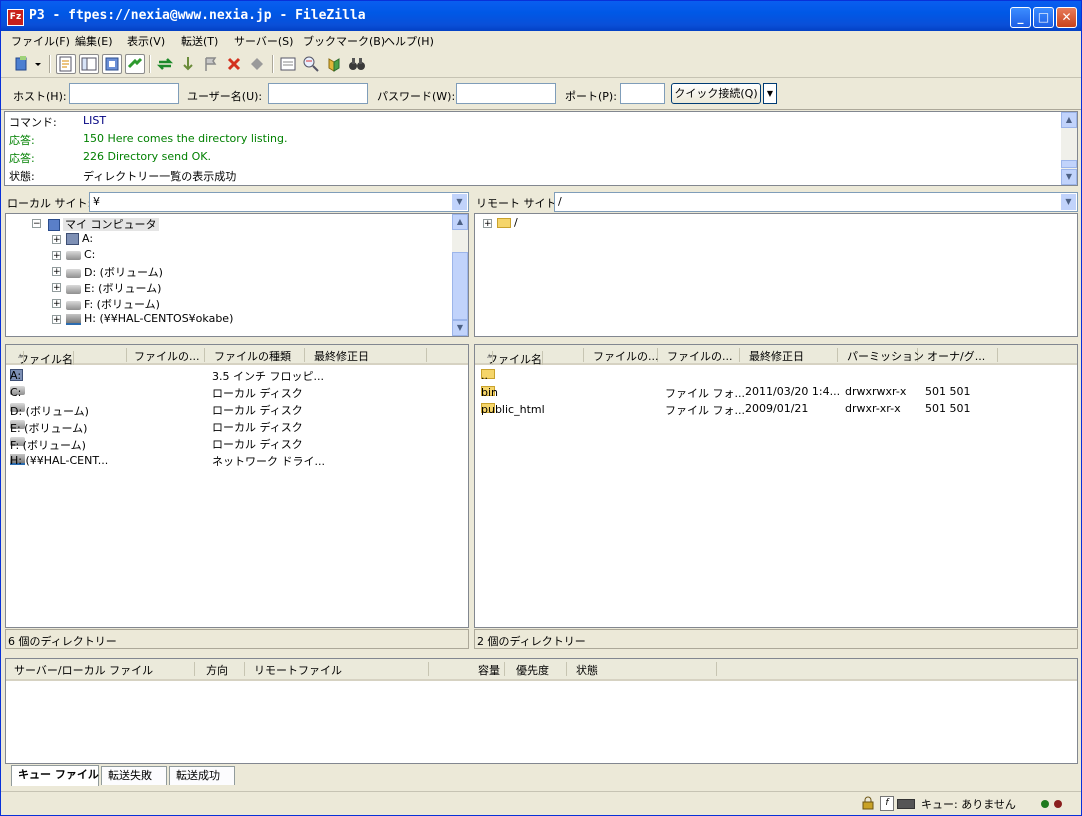 Image resolution: width=1082 pixels, height=816 pixels. Describe the element at coordinates (89, 64) in the screenshot. I see `local-tree-toggle-icon` at that location.